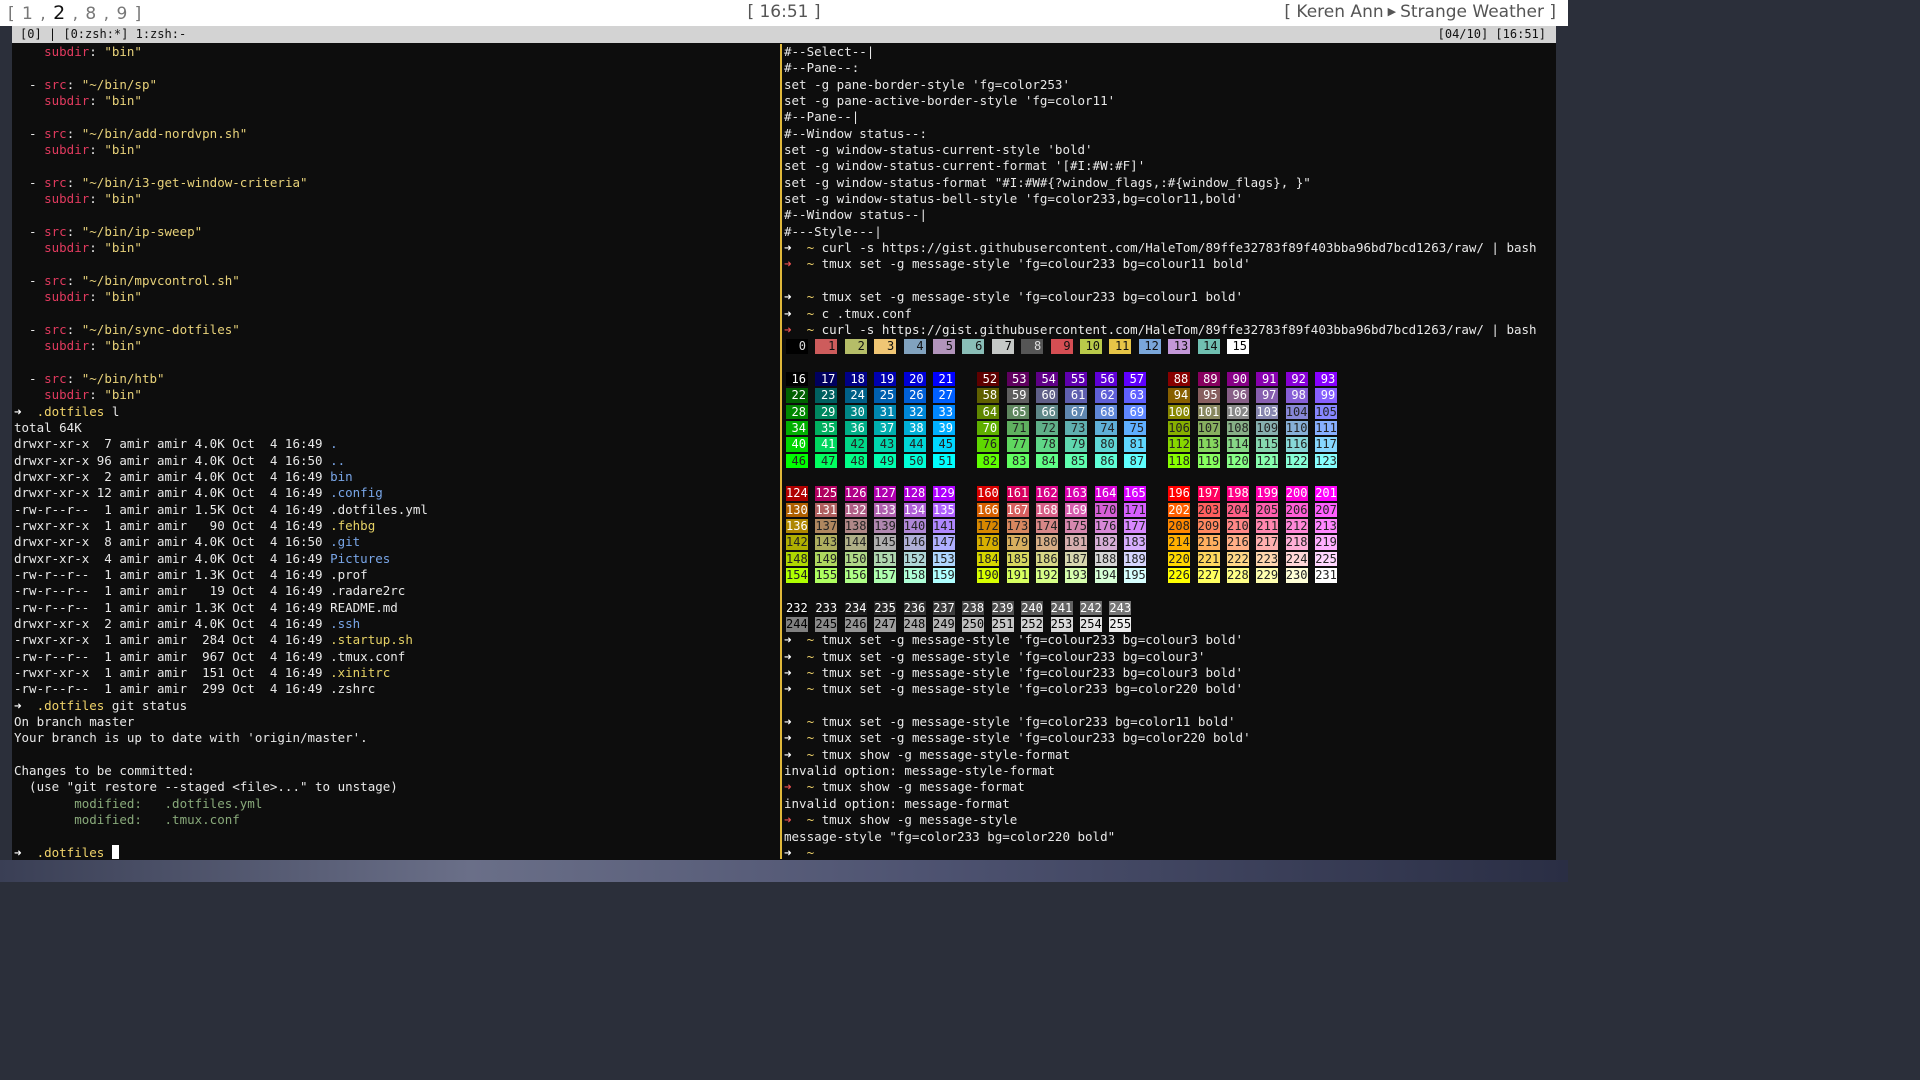 Image resolution: width=1920 pixels, height=1080 pixels. I want to click on color-swatch: 38, so click(914, 428).